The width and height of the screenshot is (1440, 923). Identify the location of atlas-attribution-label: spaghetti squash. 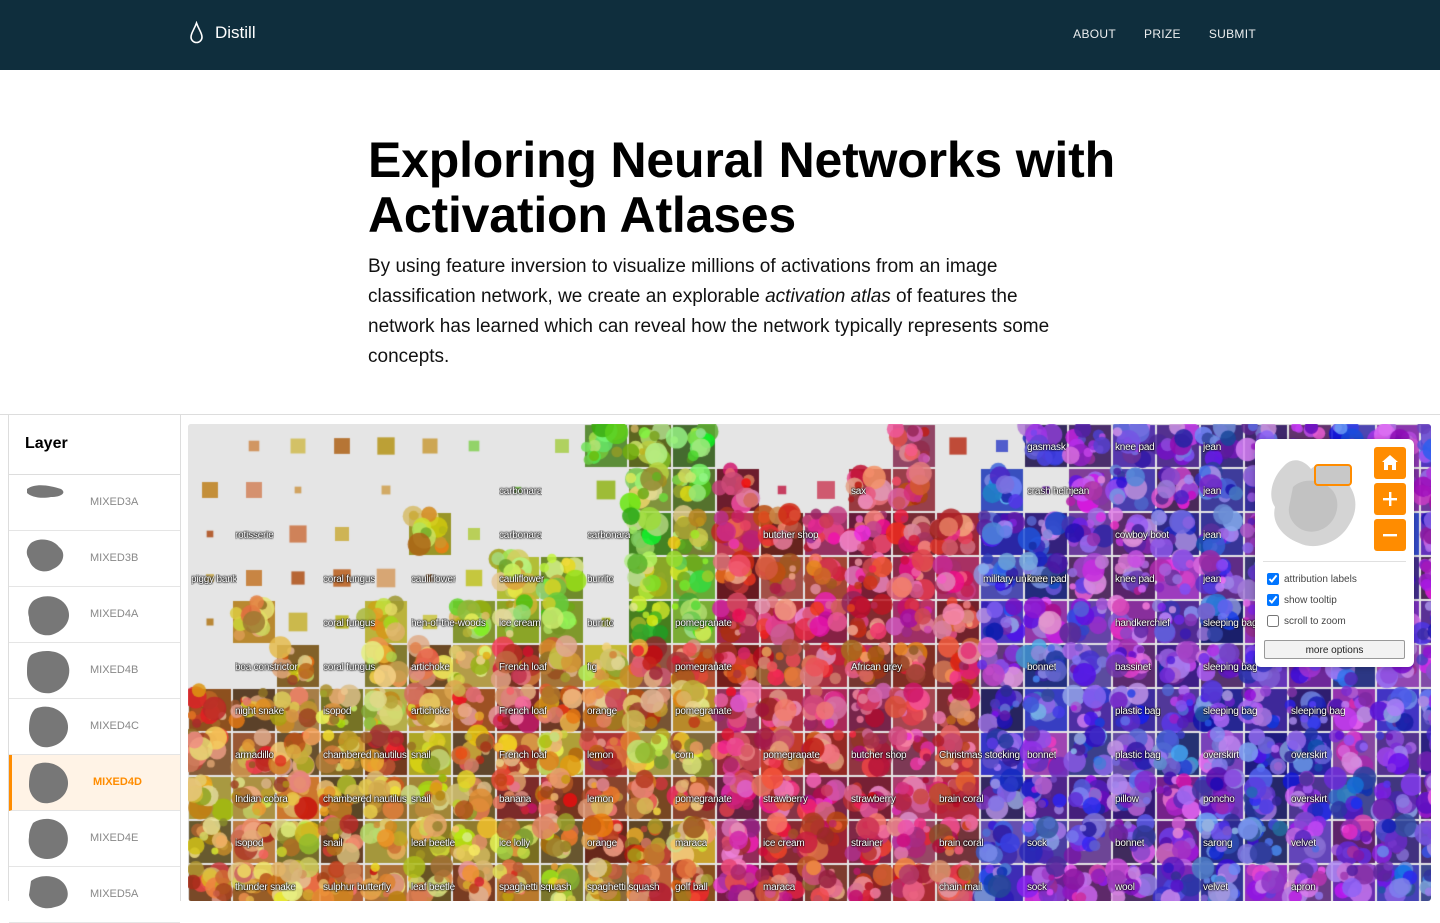
(623, 887).